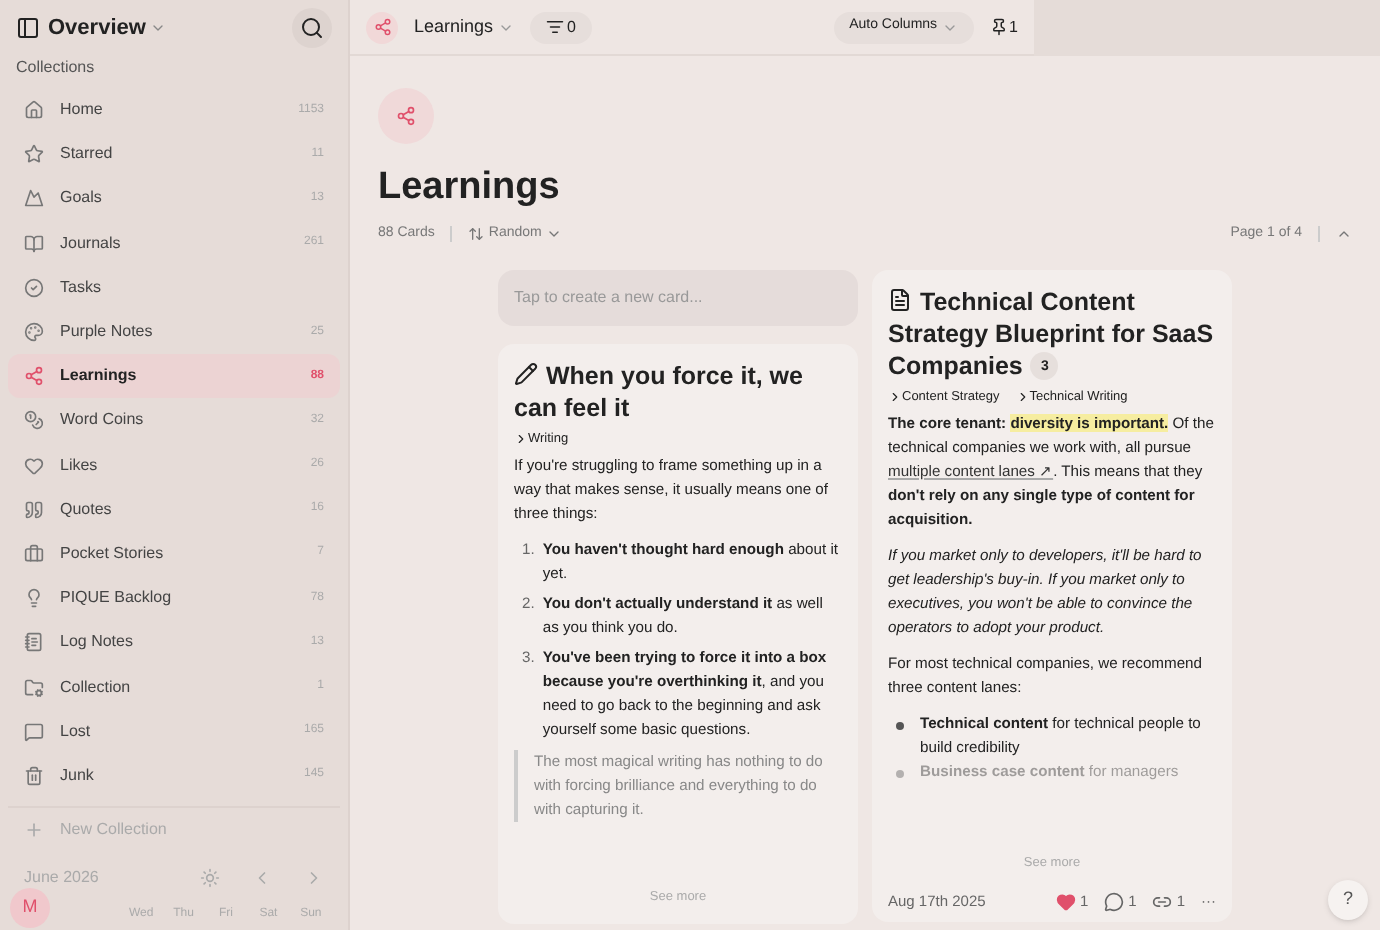 This screenshot has height=930, width=1380. I want to click on quote-icon, so click(34, 509).